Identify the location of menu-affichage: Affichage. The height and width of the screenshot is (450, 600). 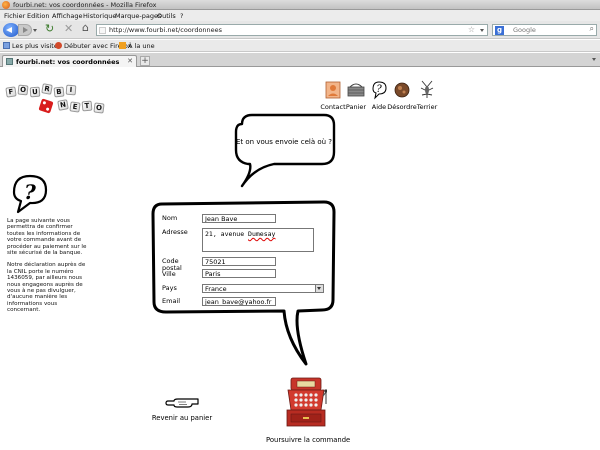
(67, 16).